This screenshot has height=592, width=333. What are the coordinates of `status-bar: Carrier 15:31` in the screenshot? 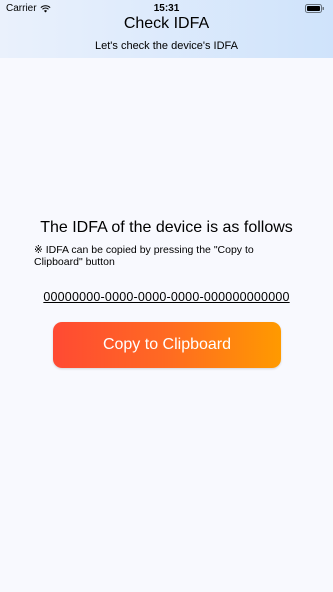 It's located at (166, 8).